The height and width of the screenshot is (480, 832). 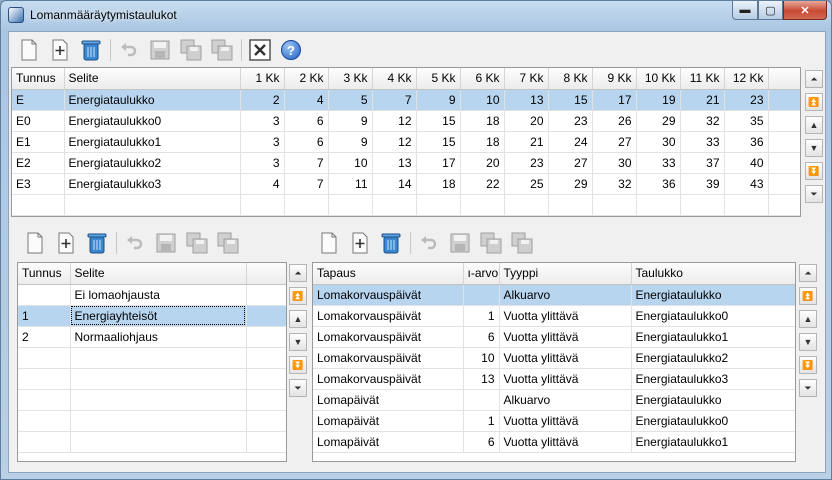 I want to click on cell-selite: Energiataulukko1, so click(x=152, y=142).